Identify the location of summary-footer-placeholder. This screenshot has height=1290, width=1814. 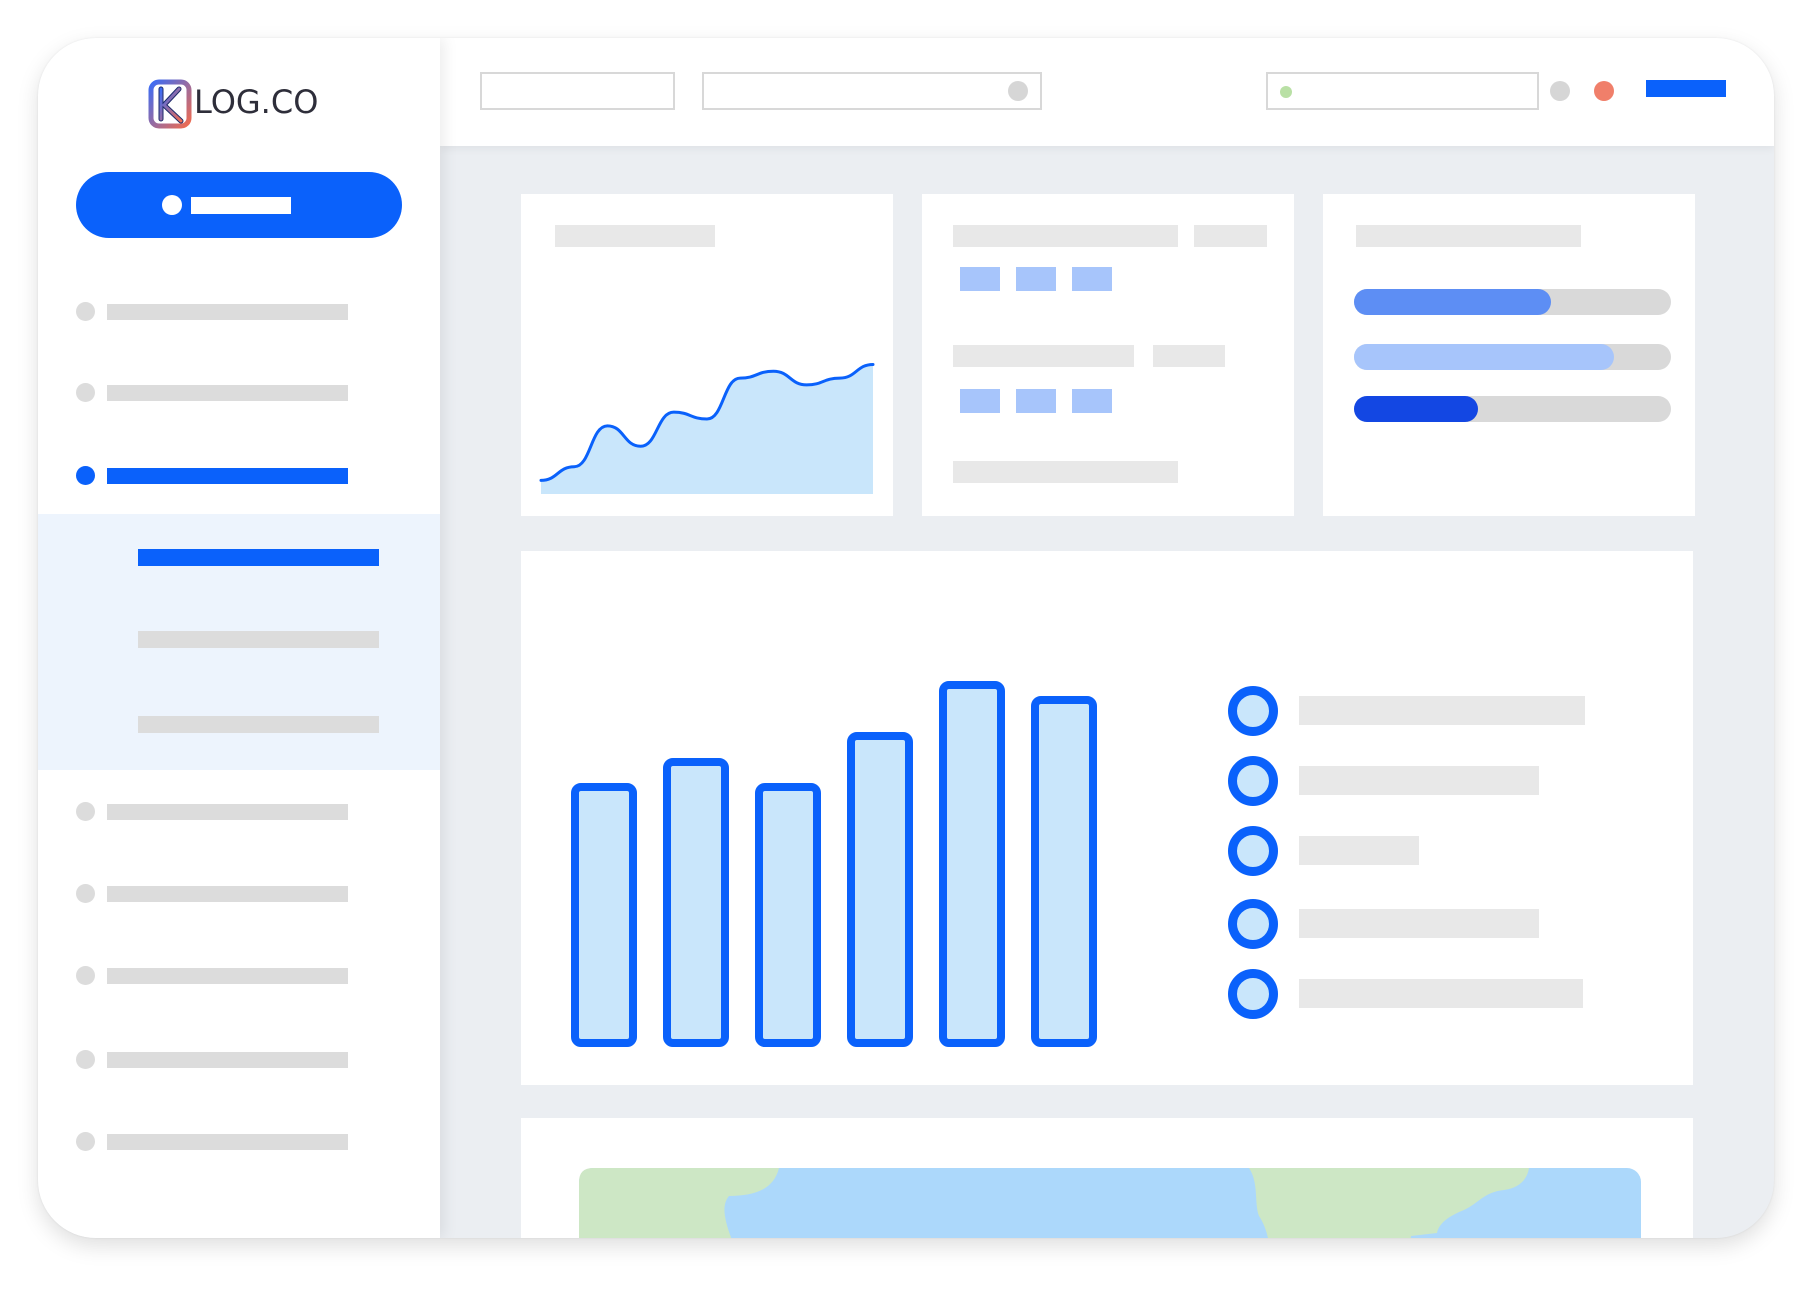
(1065, 472).